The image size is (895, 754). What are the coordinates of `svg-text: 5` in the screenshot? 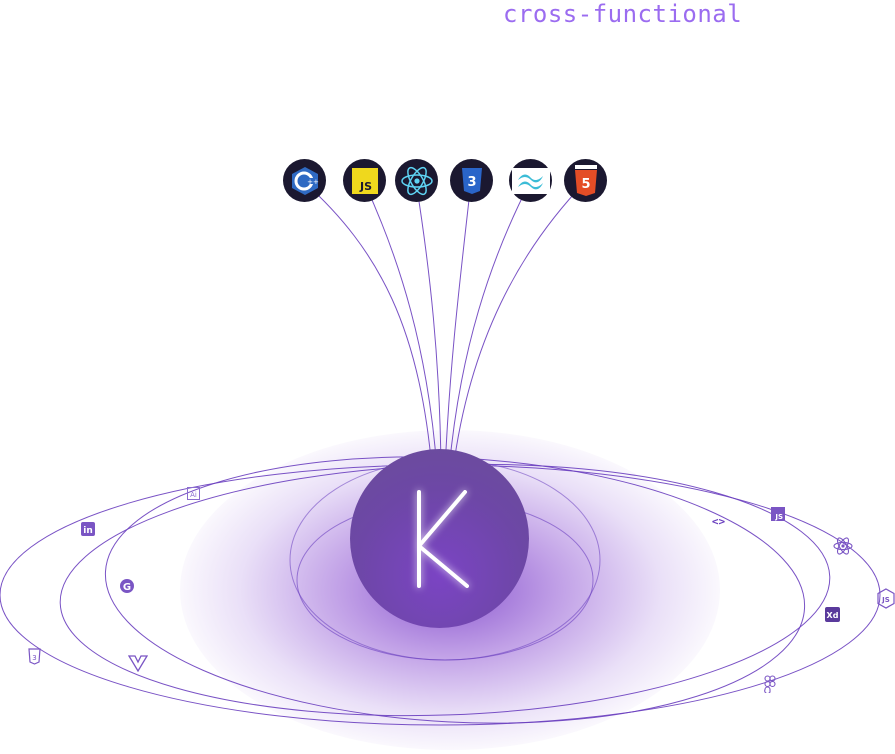 It's located at (585, 184).